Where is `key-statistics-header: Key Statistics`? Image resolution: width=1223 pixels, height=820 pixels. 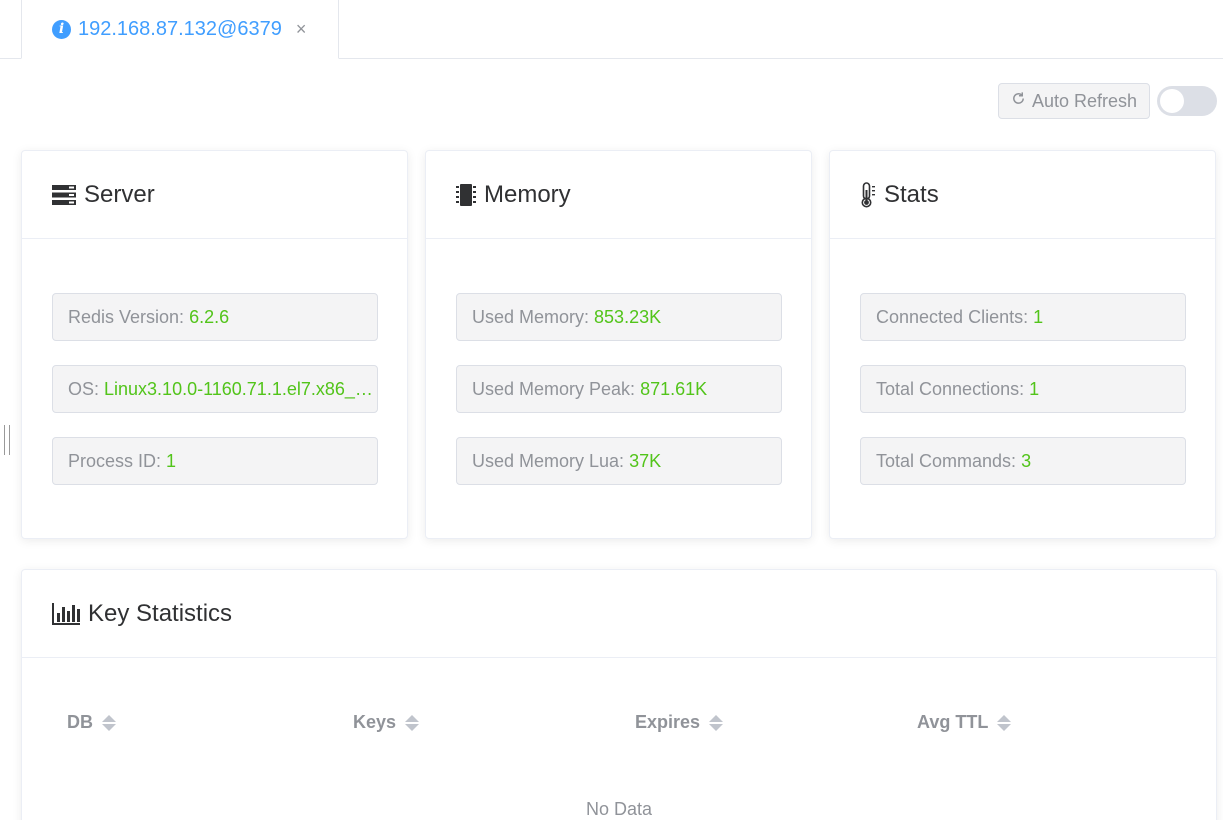 key-statistics-header: Key Statistics is located at coordinates (619, 614).